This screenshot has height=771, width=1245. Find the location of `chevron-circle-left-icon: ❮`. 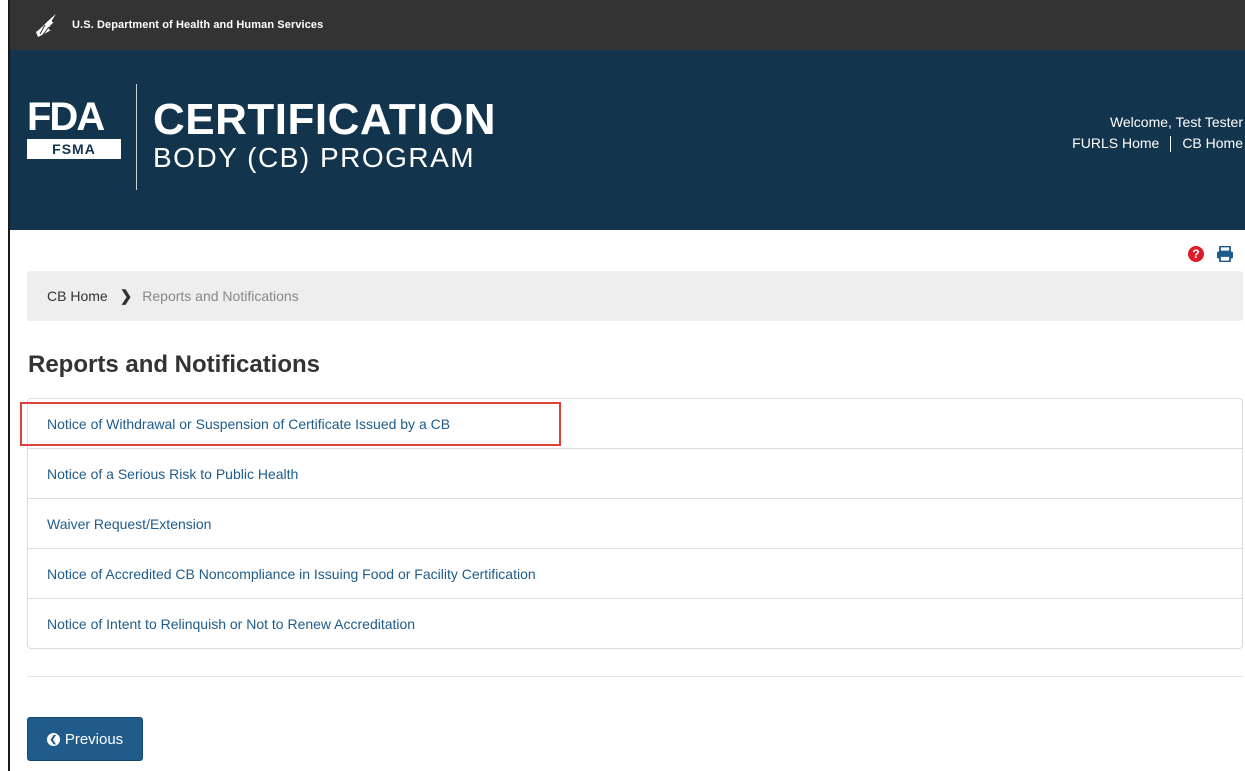

chevron-circle-left-icon: ❮ is located at coordinates (53, 739).